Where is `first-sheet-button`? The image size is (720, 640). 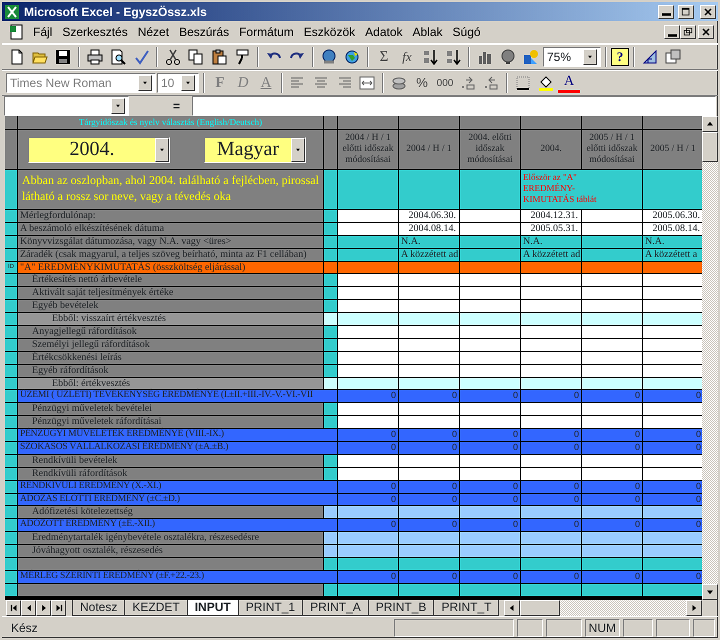 first-sheet-button is located at coordinates (13, 608).